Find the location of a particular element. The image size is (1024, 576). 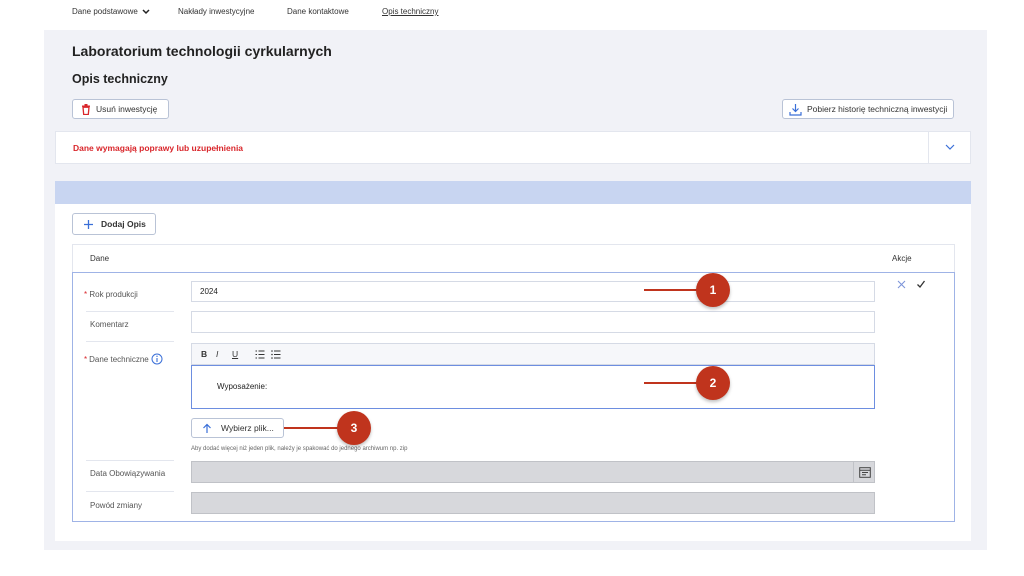

editor-content: Wyposażenie: is located at coordinates (242, 386).